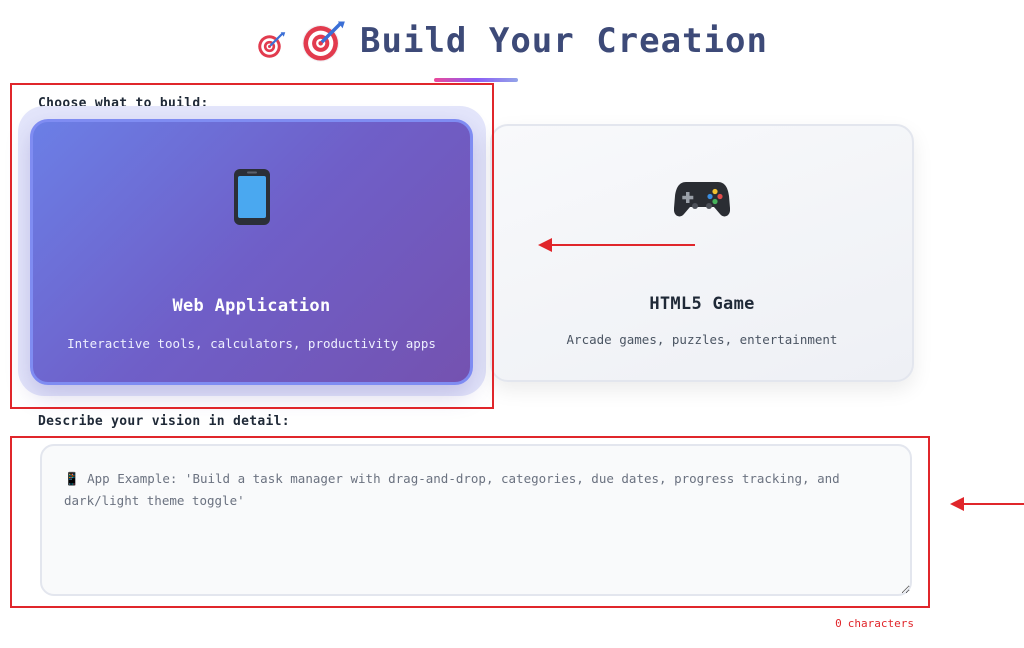  Describe the element at coordinates (880, 623) in the screenshot. I see `character-count-unit: characters` at that location.